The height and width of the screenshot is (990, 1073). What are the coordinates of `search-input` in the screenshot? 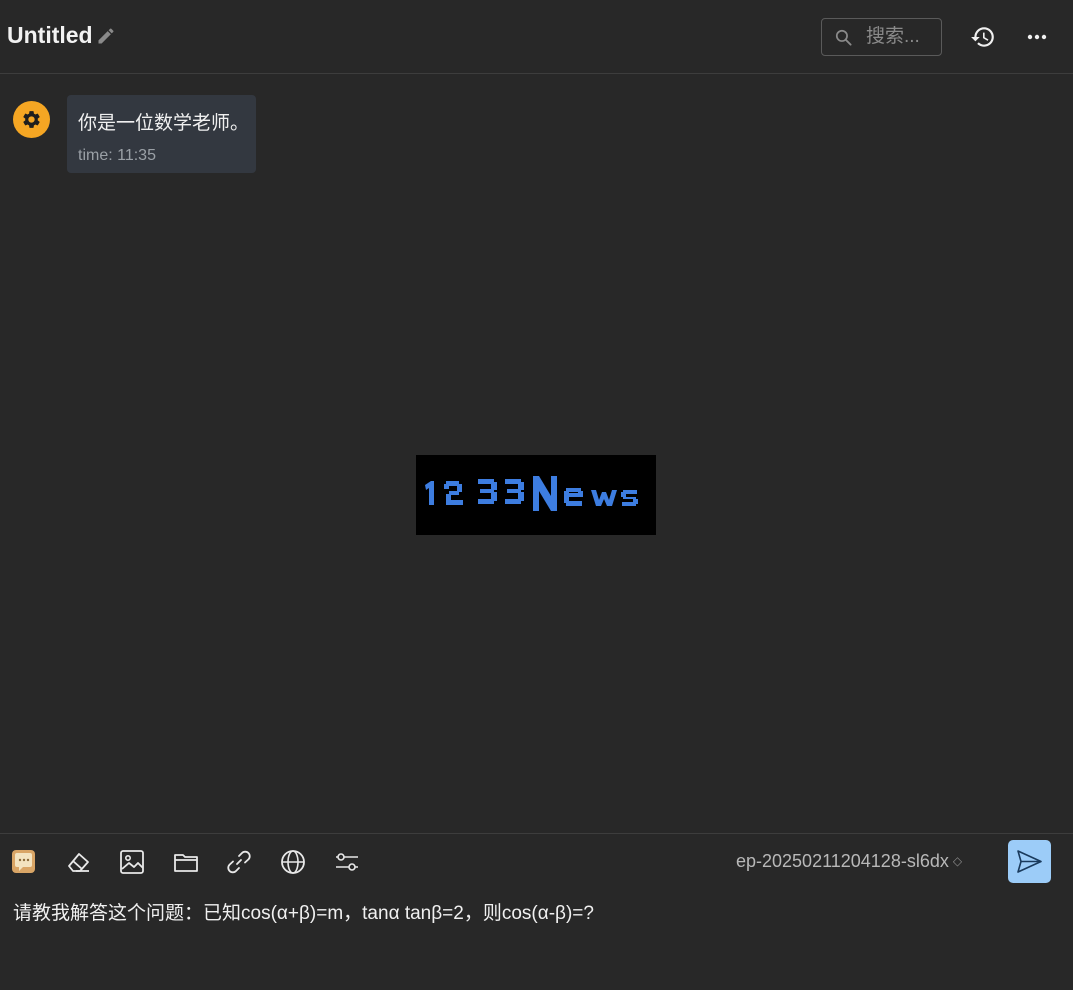 It's located at (902, 37).